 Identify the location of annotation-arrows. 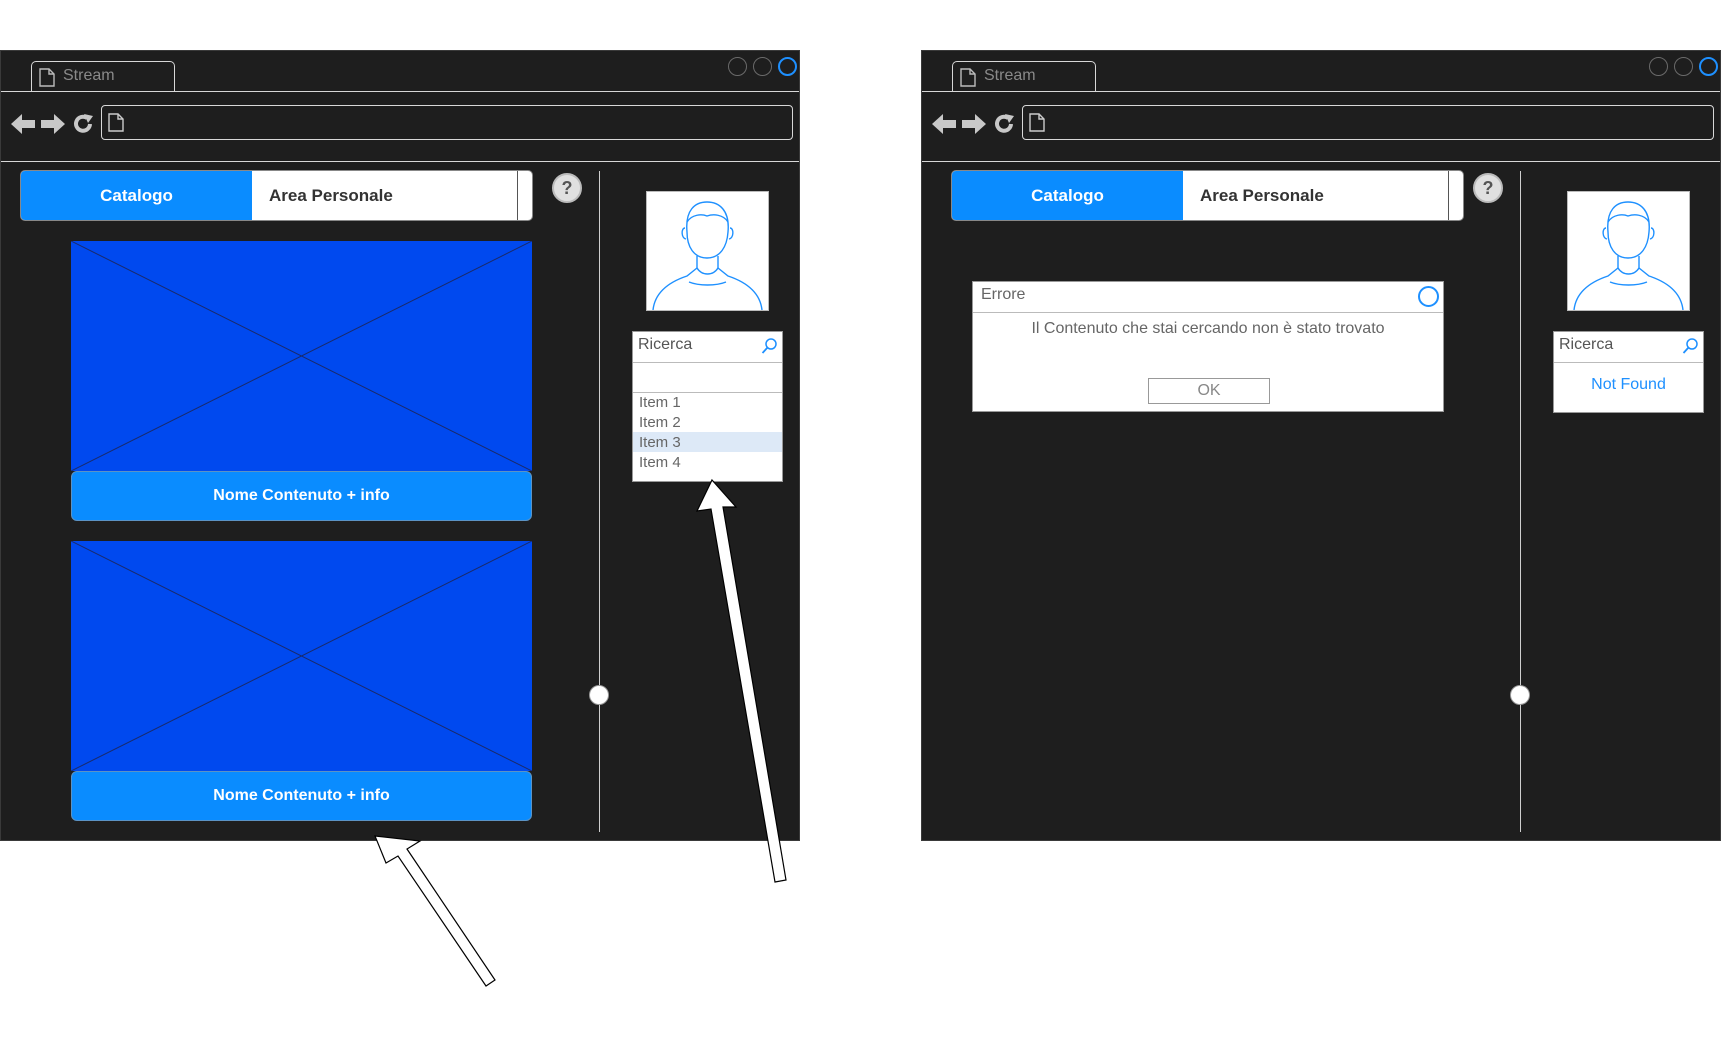
(580, 732).